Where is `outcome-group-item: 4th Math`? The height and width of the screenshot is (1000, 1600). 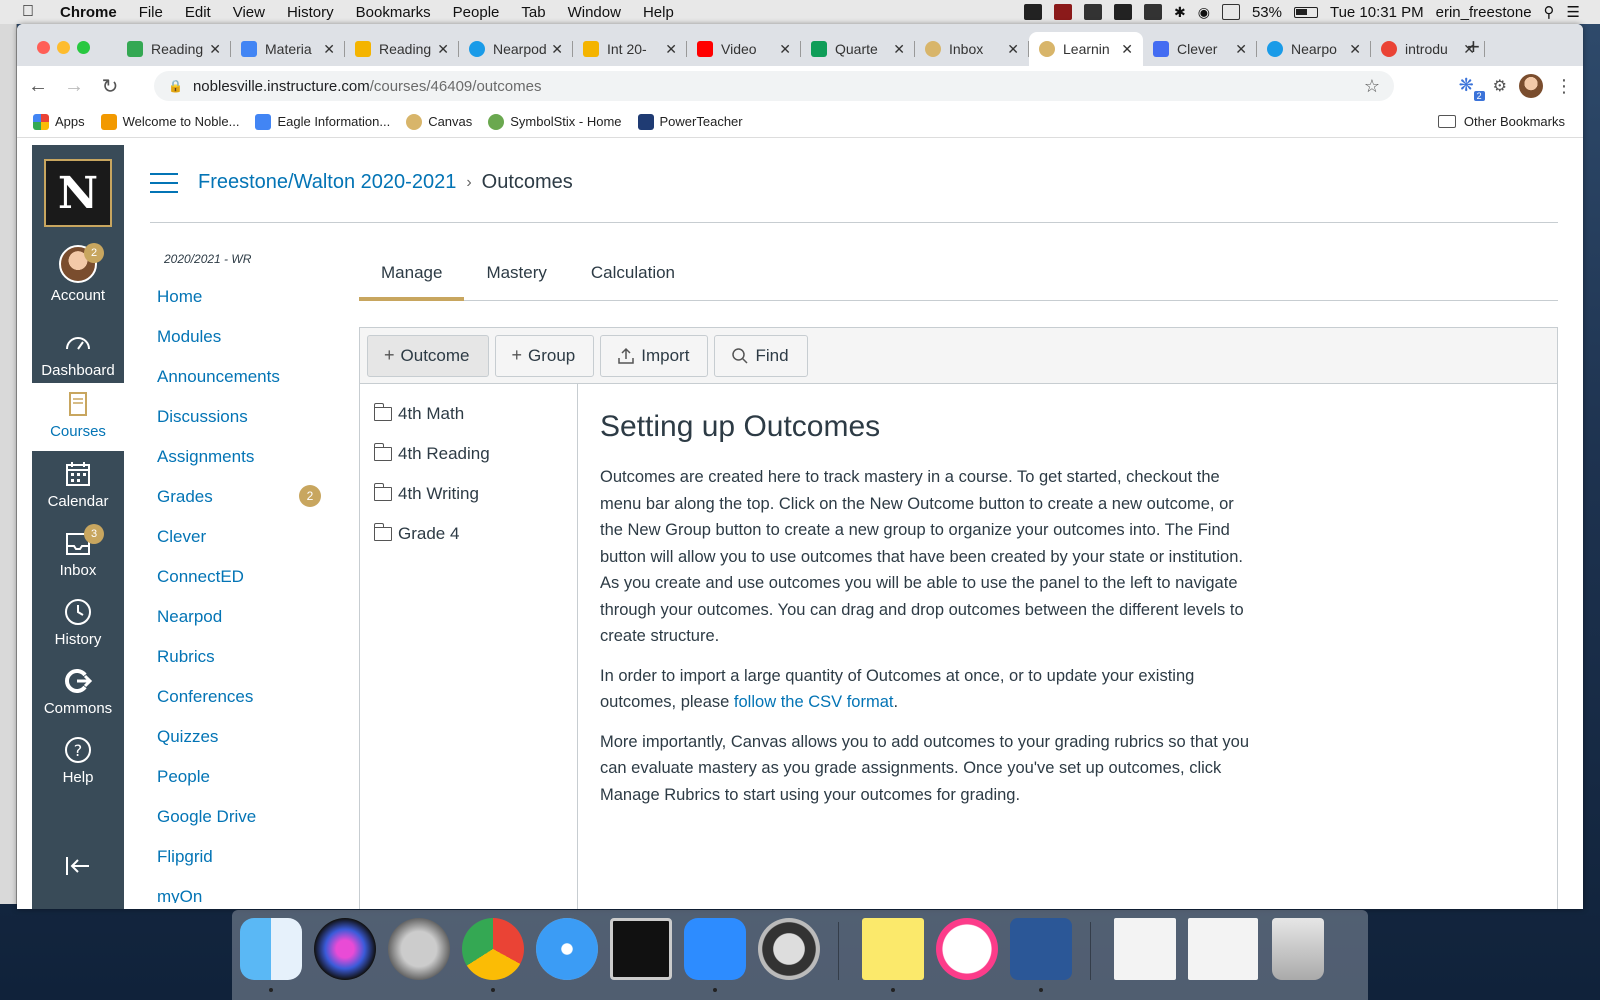
outcome-group-item: 4th Math is located at coordinates (468, 414).